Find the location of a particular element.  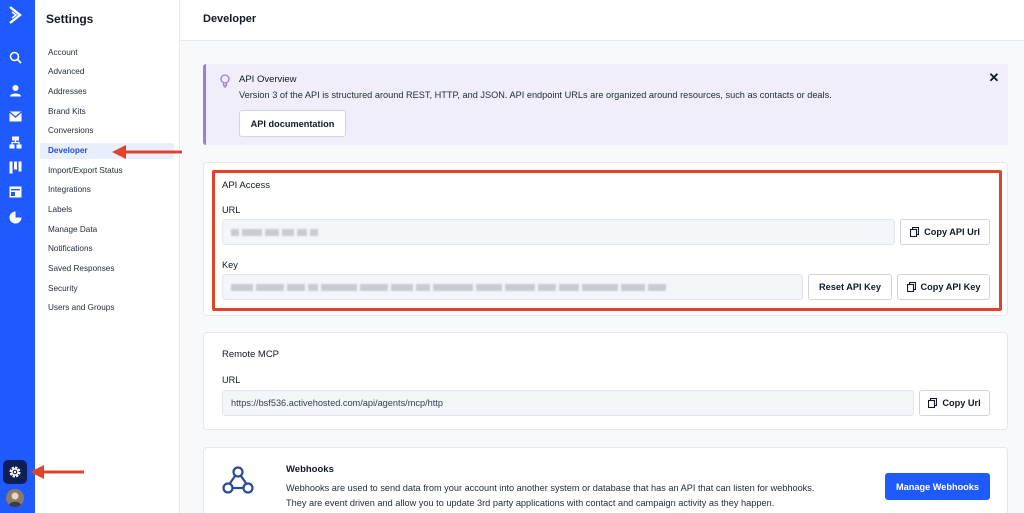

sidebar-item-advanced: Advanced is located at coordinates (107, 72).